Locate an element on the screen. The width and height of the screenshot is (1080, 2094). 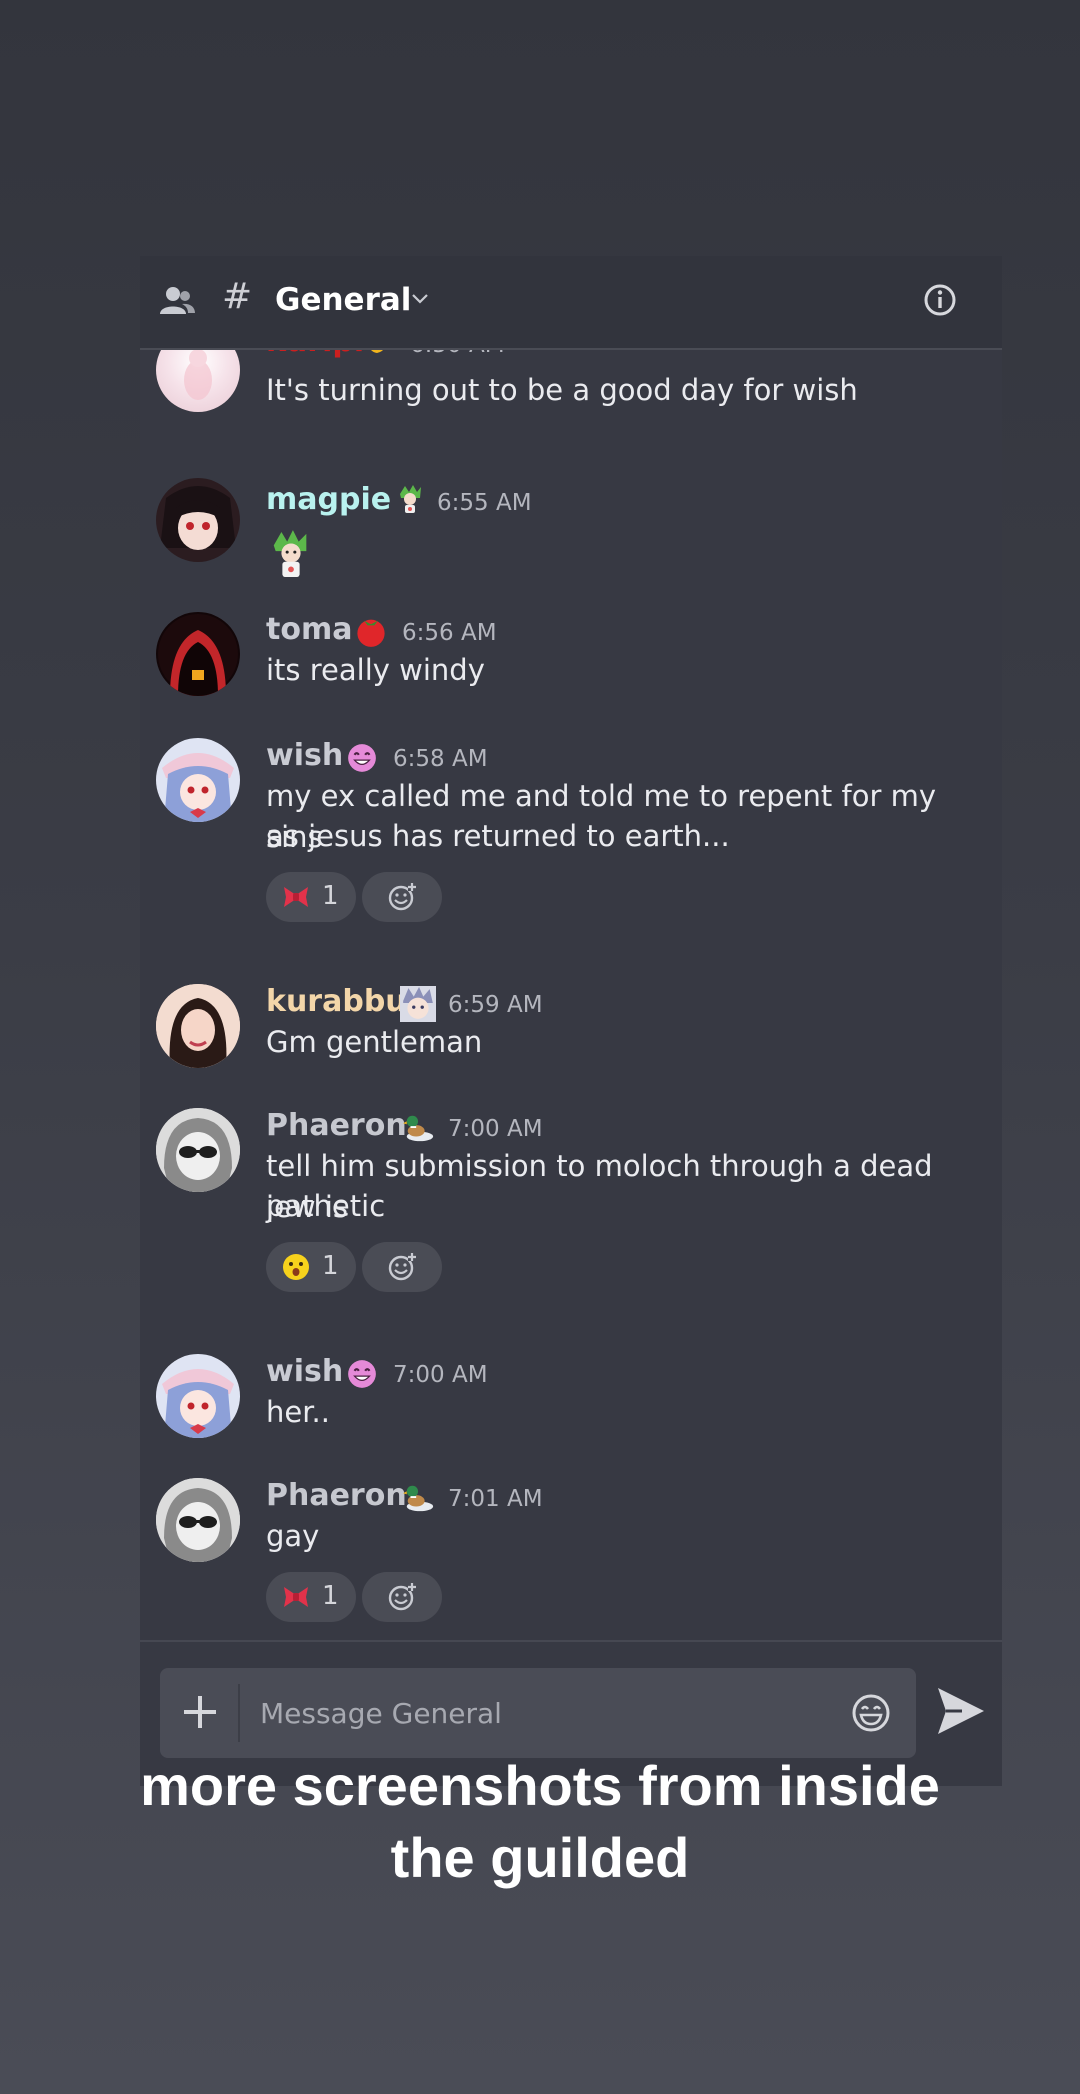
message: Phaeron 7:01 AM gay 1 is located at coordinates (571, 1547).